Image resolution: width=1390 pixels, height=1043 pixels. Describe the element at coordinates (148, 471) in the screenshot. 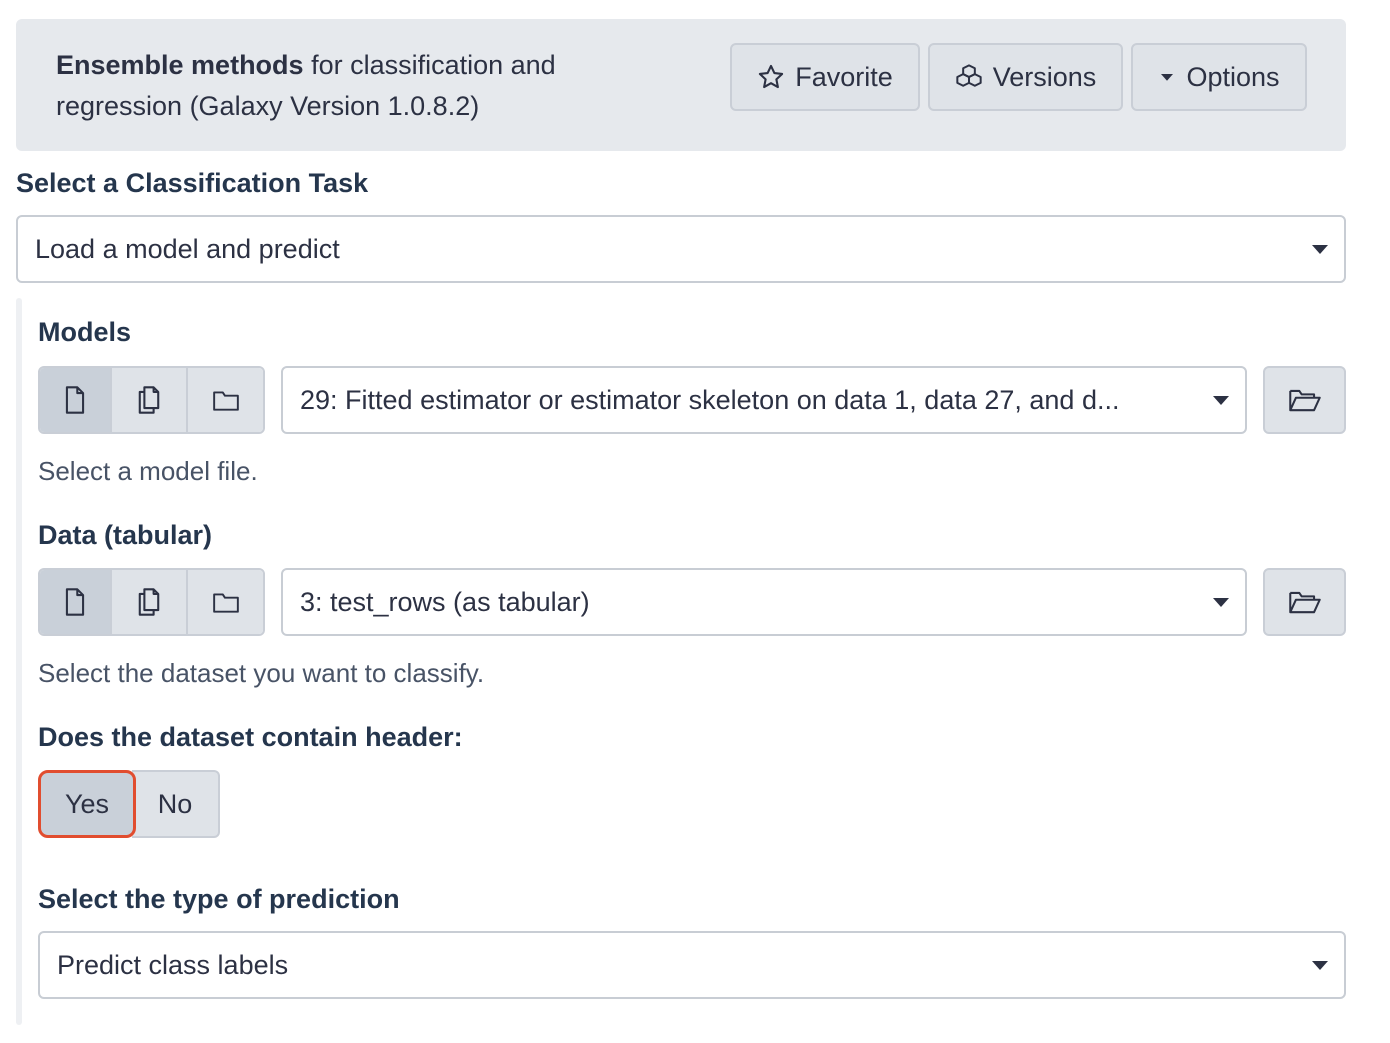

I see `models-help-text: Select a model file.` at that location.